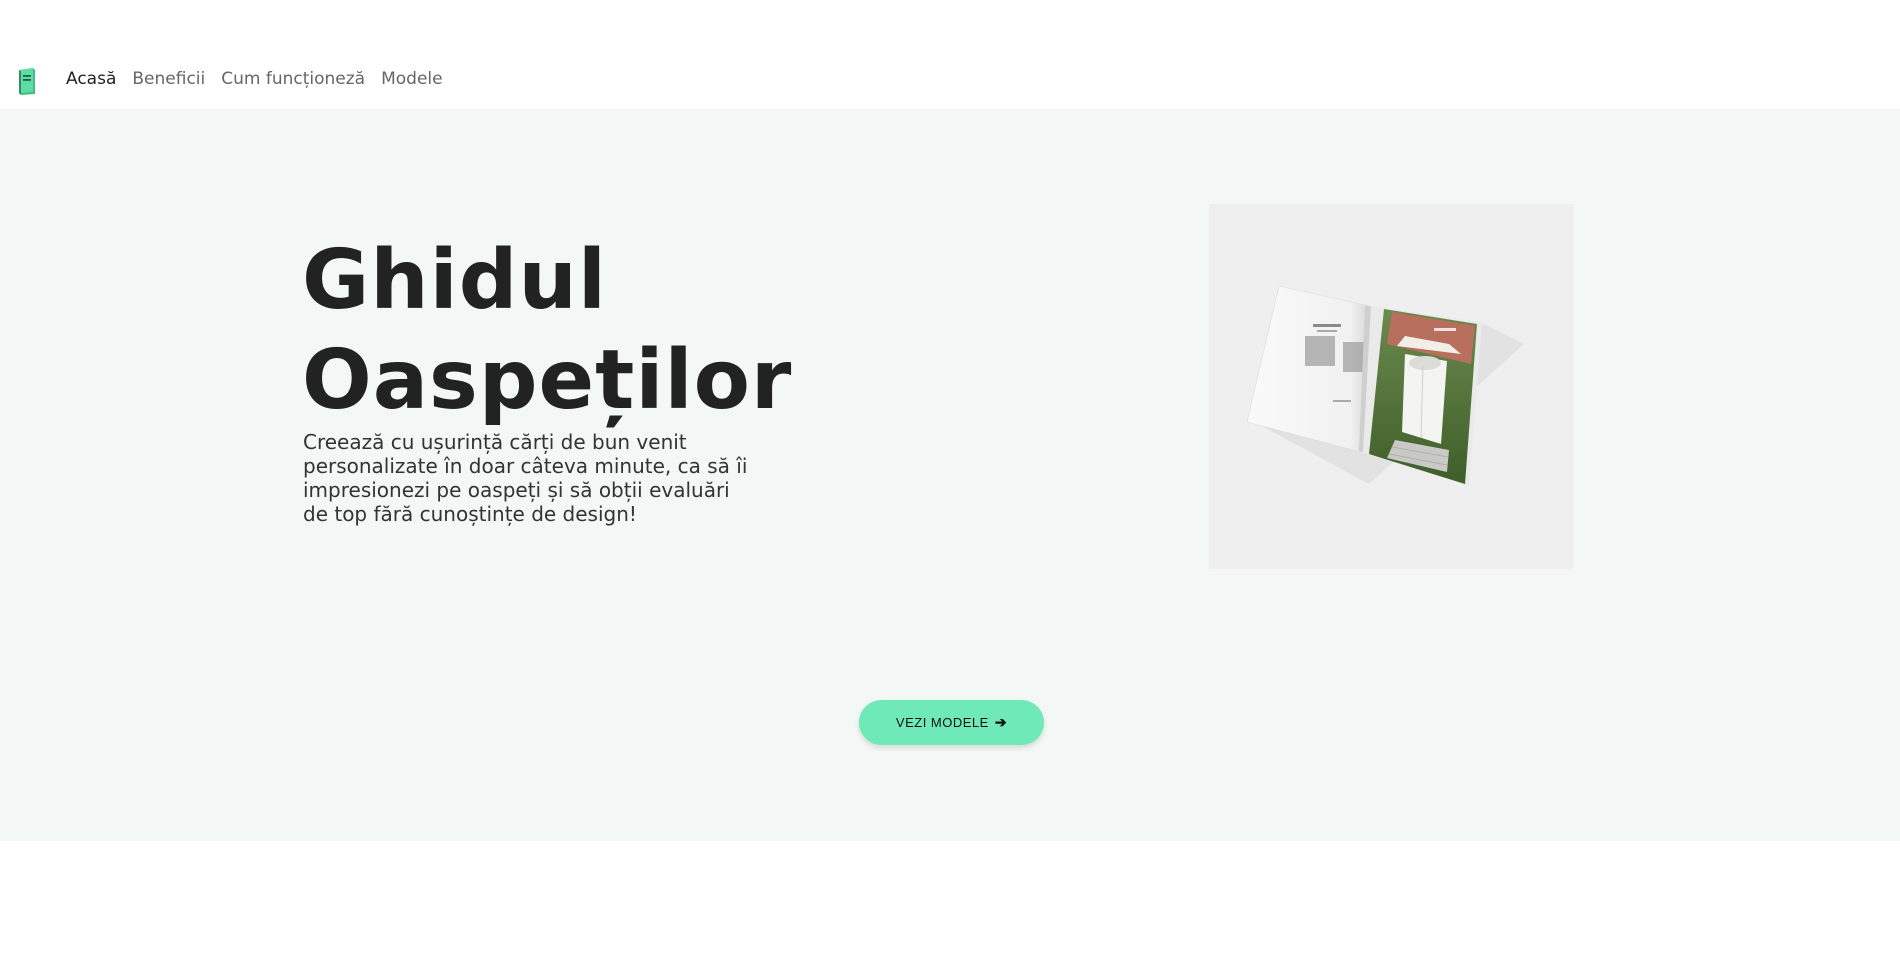 The width and height of the screenshot is (1900, 970). What do you see at coordinates (547, 380) in the screenshot?
I see `hero-title-line-2: Oaspeților` at bounding box center [547, 380].